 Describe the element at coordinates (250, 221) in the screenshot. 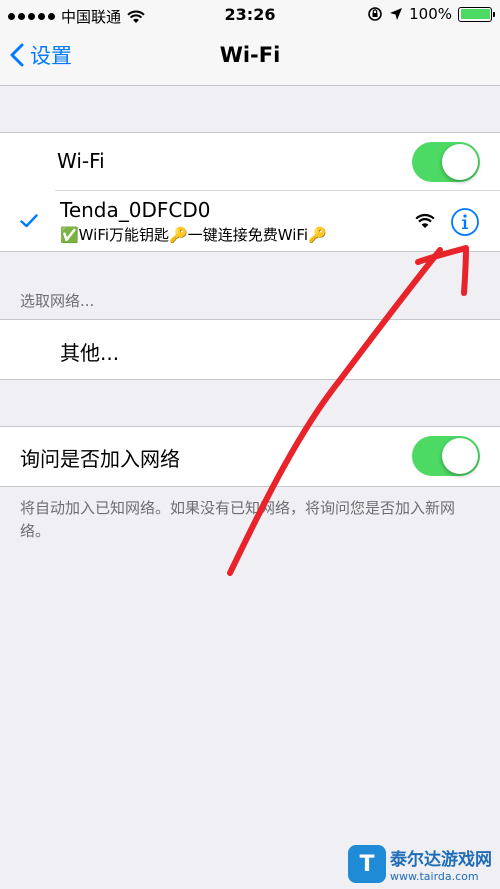

I see `connected-network-row: Tenda_0DFCD0 ✅WiFi万能钥匙🔑一键连接免费WiFi🔑` at that location.